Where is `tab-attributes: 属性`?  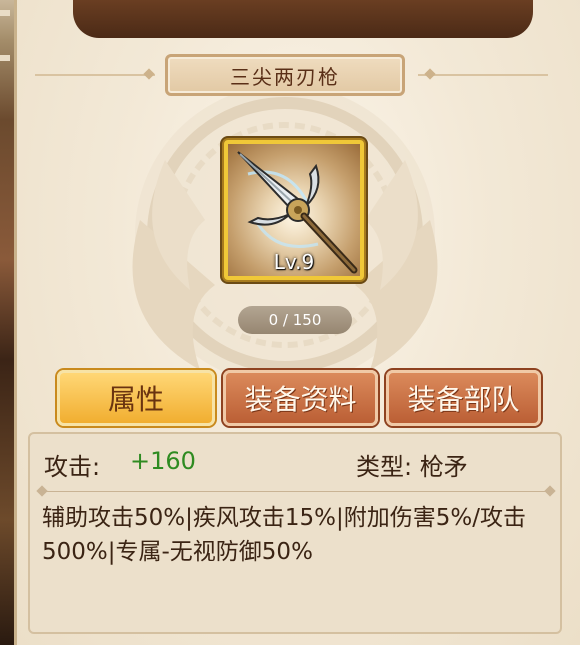
tab-attributes: 属性 is located at coordinates (136, 398).